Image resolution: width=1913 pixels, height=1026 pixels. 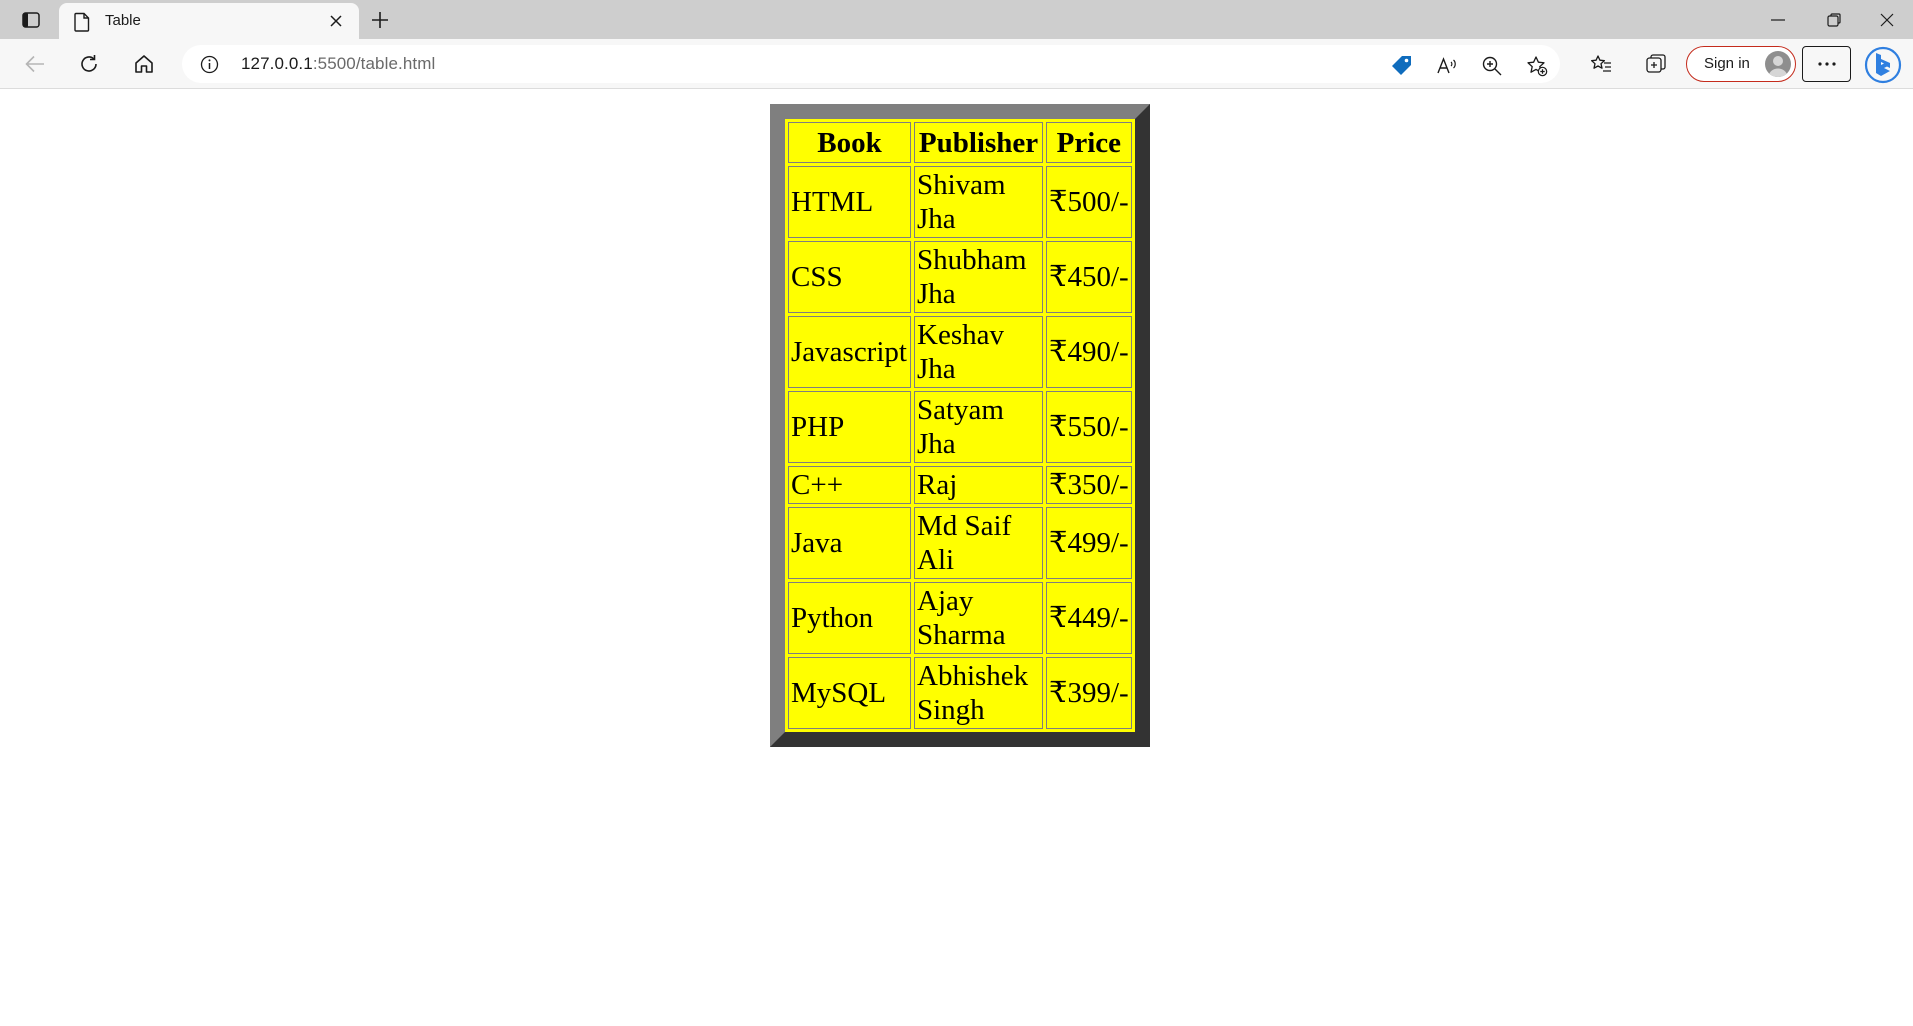 I want to click on url-host: 127.0.0.1, so click(x=277, y=63).